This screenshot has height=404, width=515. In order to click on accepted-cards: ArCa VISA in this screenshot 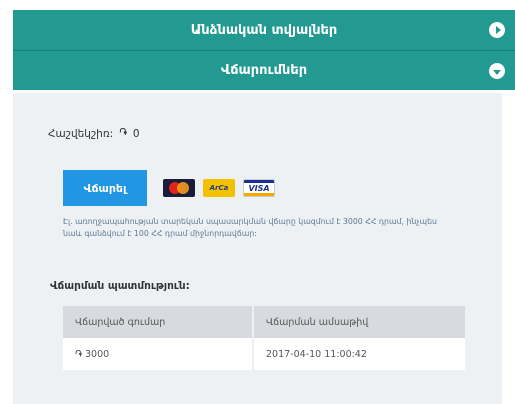, I will do `click(219, 188)`.